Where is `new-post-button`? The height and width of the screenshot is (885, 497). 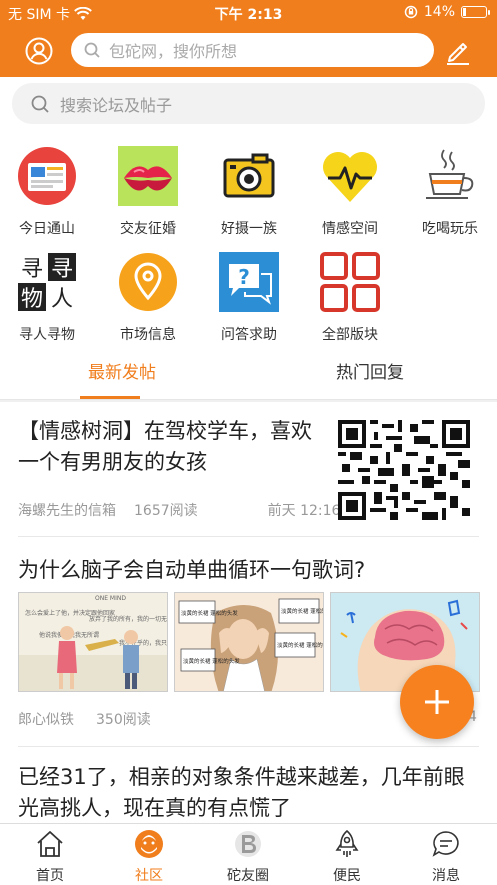 new-post-button is located at coordinates (437, 702).